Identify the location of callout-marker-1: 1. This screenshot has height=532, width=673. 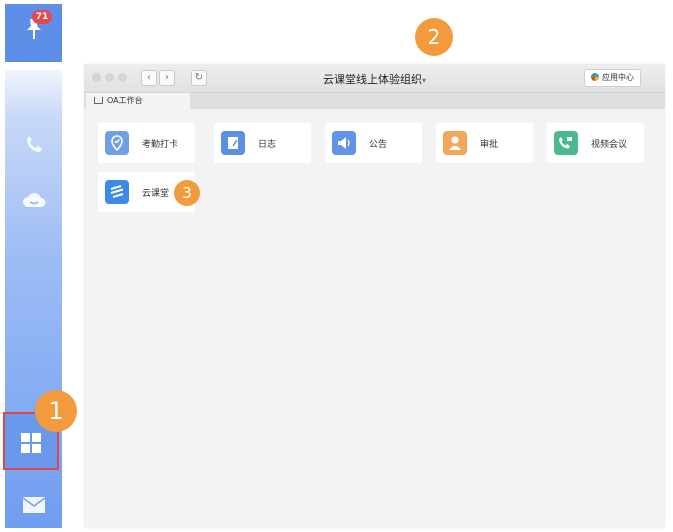
(56, 411).